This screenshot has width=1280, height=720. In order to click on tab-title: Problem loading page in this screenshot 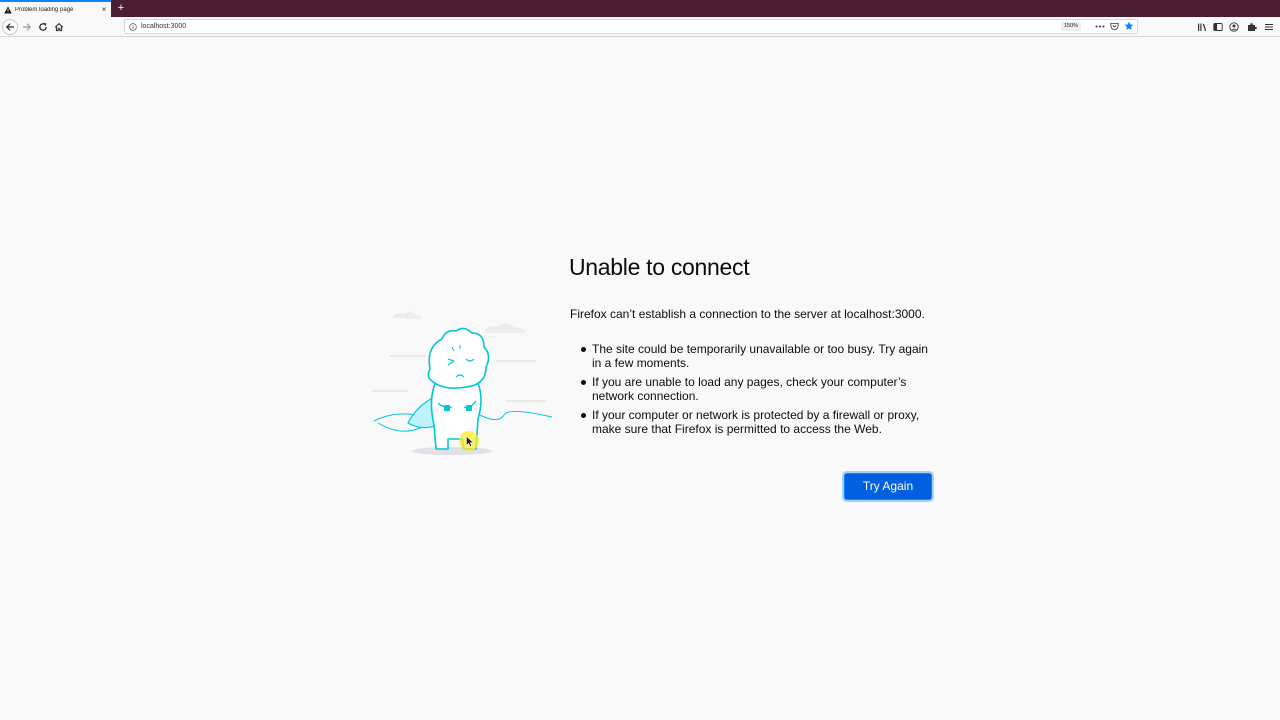, I will do `click(44, 9)`.